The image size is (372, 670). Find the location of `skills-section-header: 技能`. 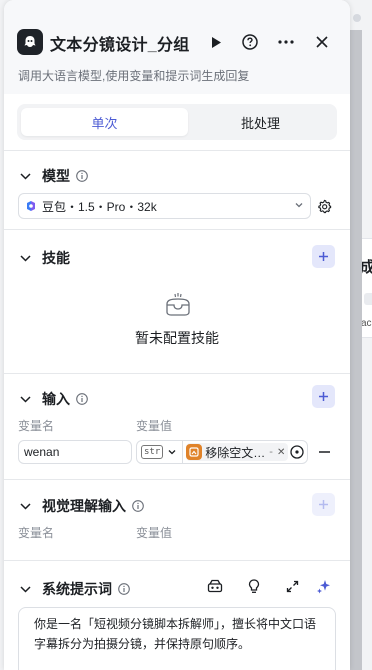

skills-section-header: 技能 is located at coordinates (44, 258).